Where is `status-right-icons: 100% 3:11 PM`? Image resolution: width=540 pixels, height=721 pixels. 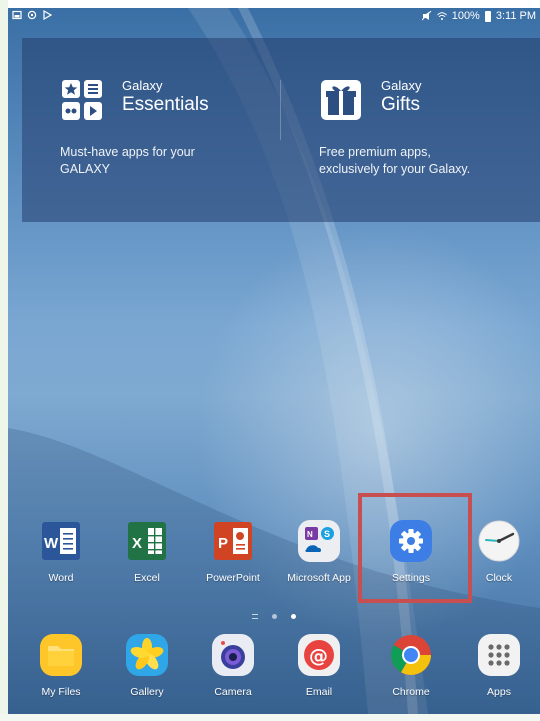 status-right-icons: 100% 3:11 PM is located at coordinates (478, 16).